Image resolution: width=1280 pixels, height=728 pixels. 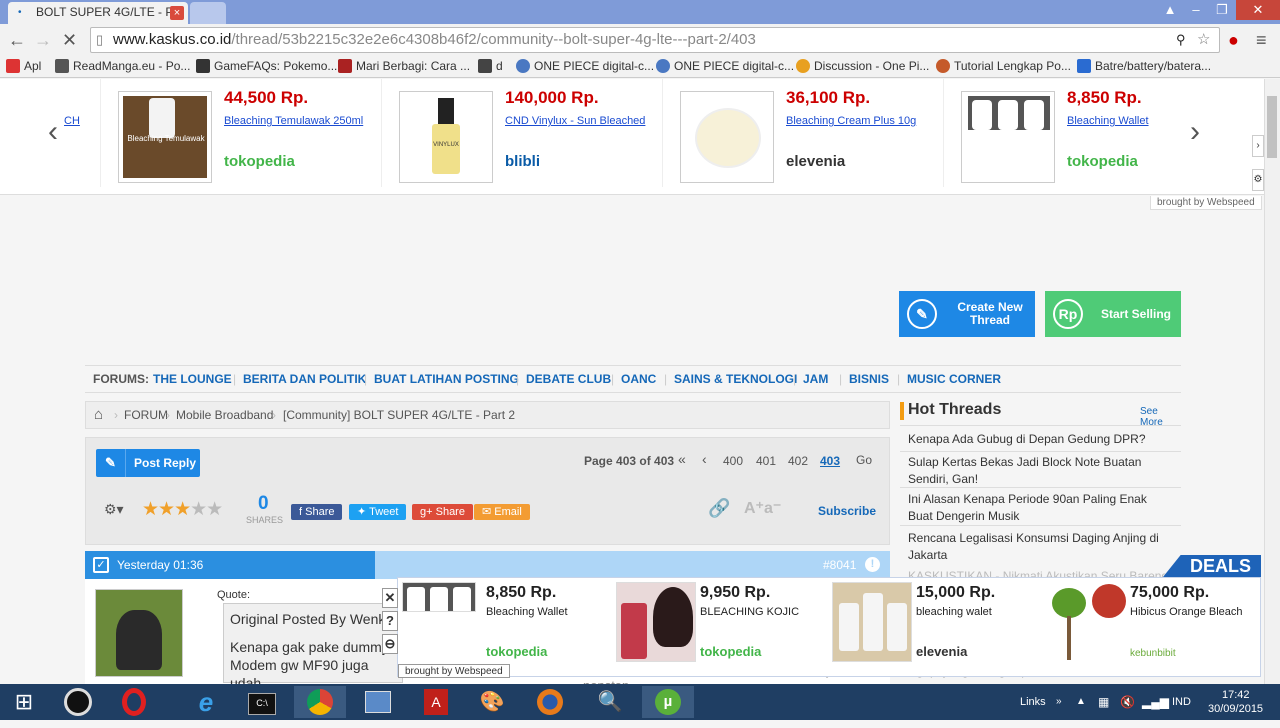 I want to click on forum-link-debate-club: DEBATE CLUB, so click(x=568, y=379).